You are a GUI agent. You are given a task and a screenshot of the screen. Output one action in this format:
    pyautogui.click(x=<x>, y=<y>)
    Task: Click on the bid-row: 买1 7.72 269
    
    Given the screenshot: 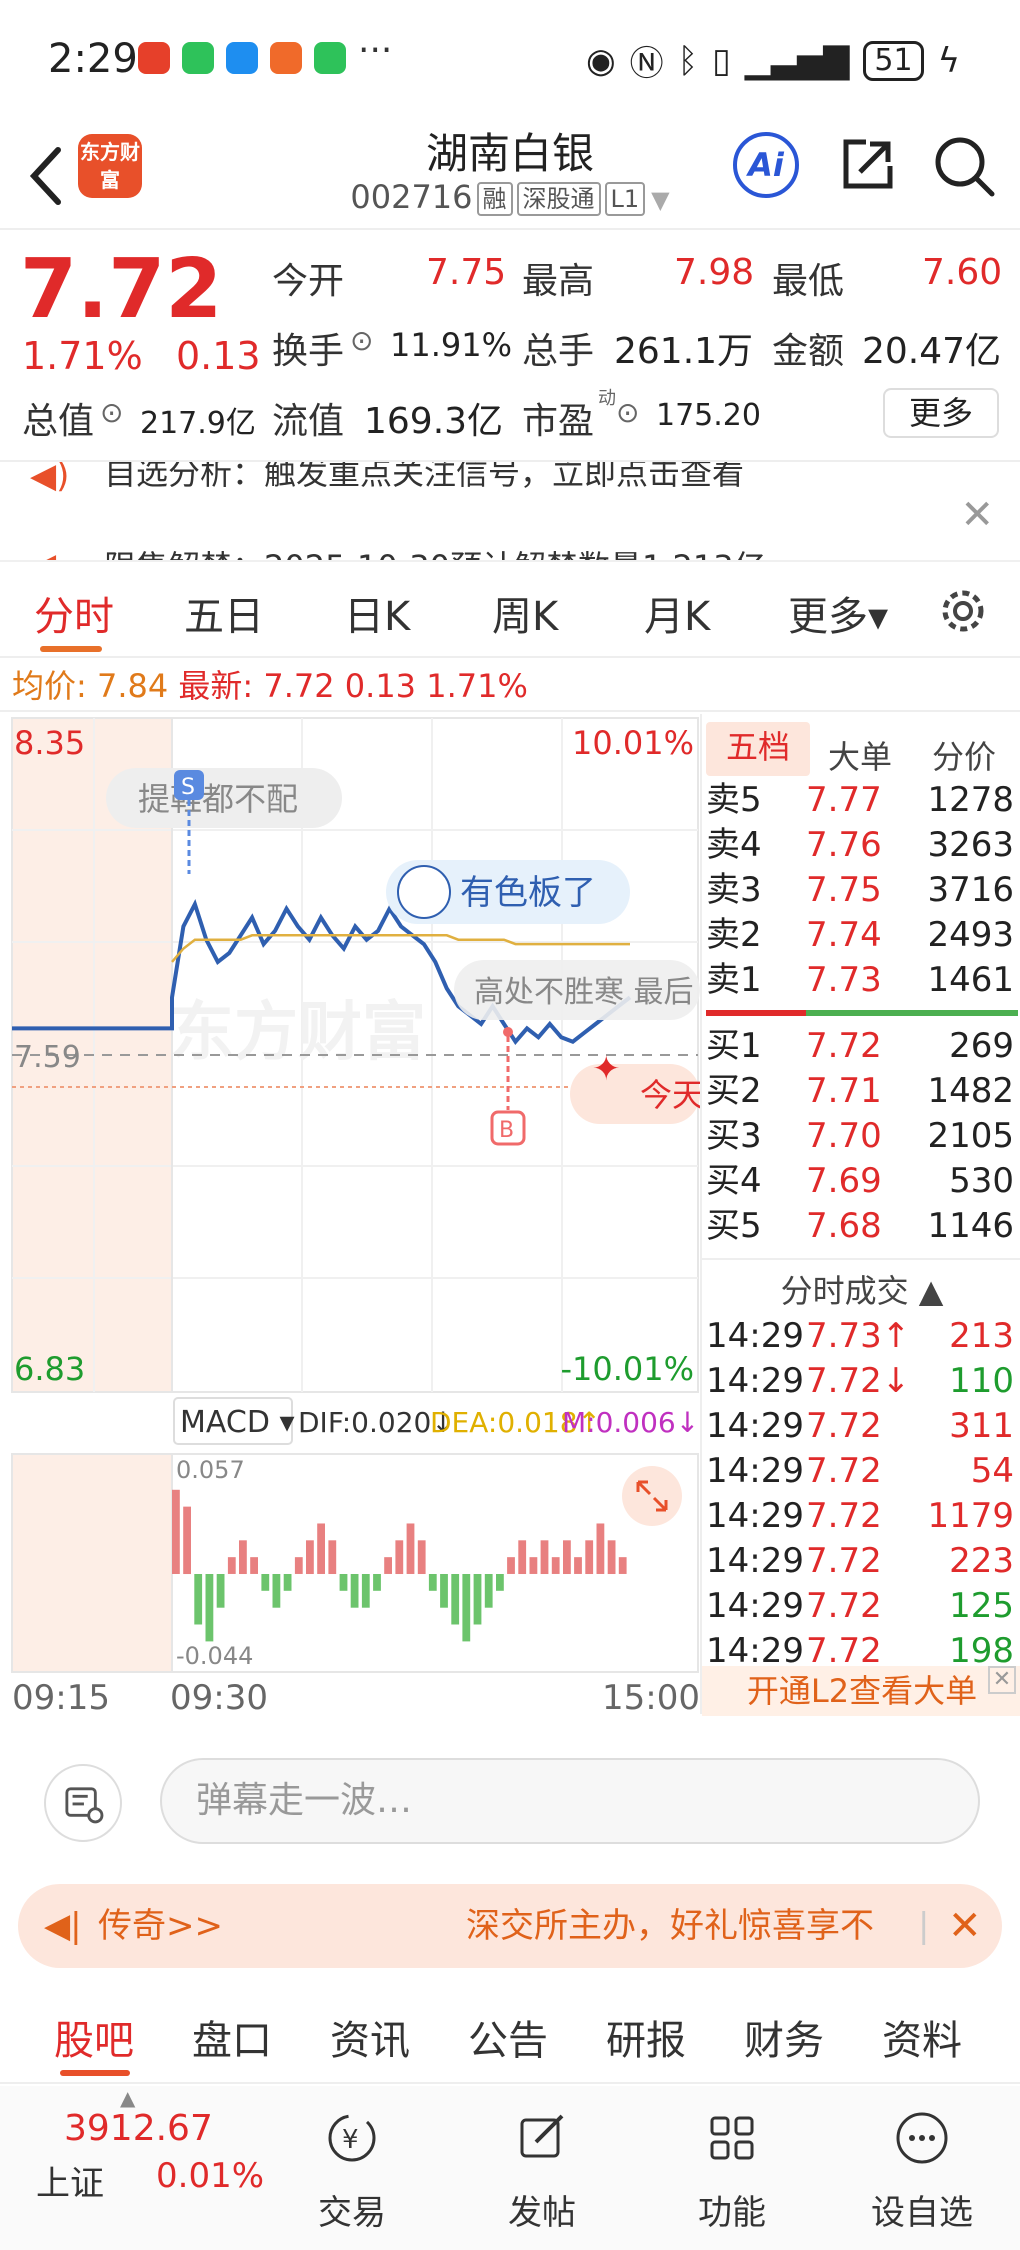 What is the action you would take?
    pyautogui.click(x=861, y=1046)
    